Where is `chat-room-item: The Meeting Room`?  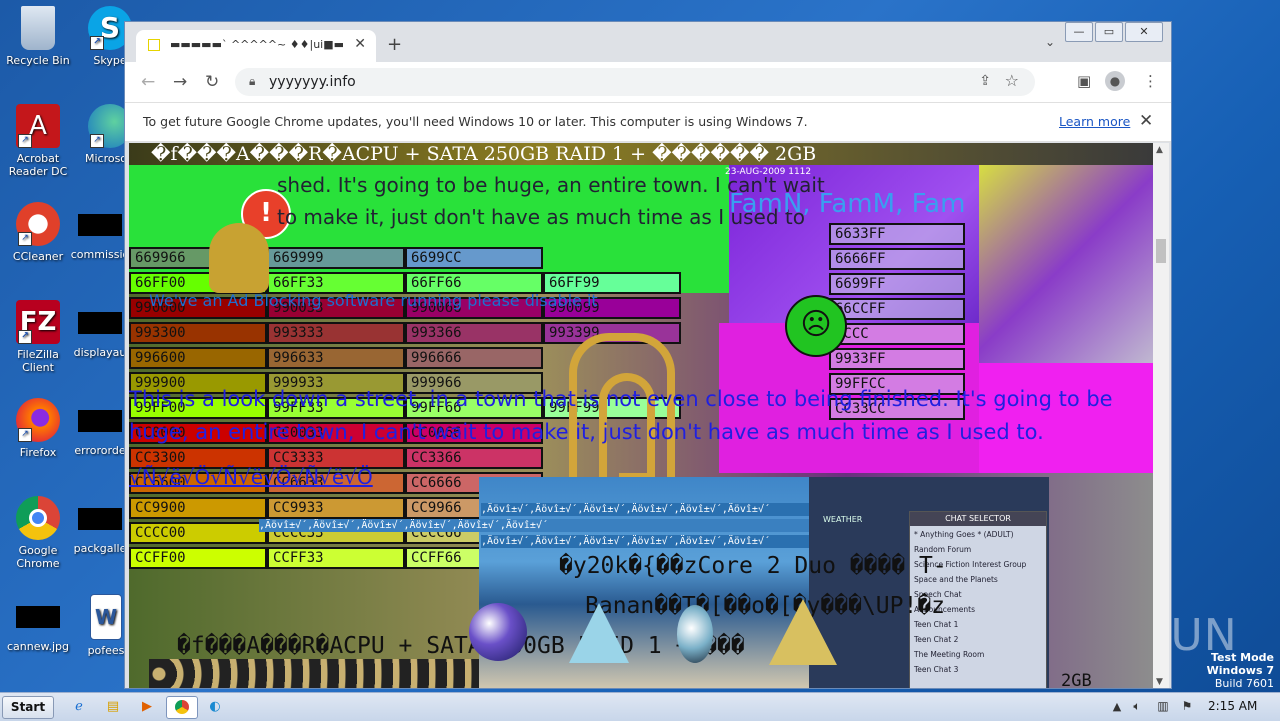 chat-room-item: The Meeting Room is located at coordinates (949, 654).